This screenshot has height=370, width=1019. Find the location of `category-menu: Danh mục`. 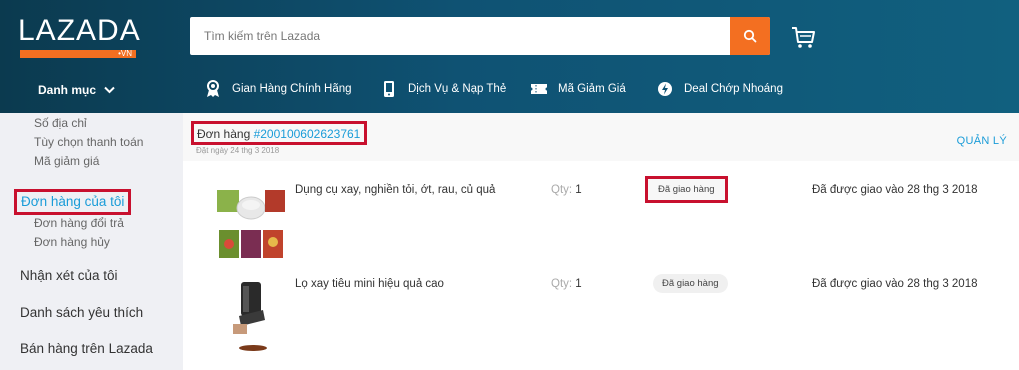

category-menu: Danh mục is located at coordinates (76, 90).